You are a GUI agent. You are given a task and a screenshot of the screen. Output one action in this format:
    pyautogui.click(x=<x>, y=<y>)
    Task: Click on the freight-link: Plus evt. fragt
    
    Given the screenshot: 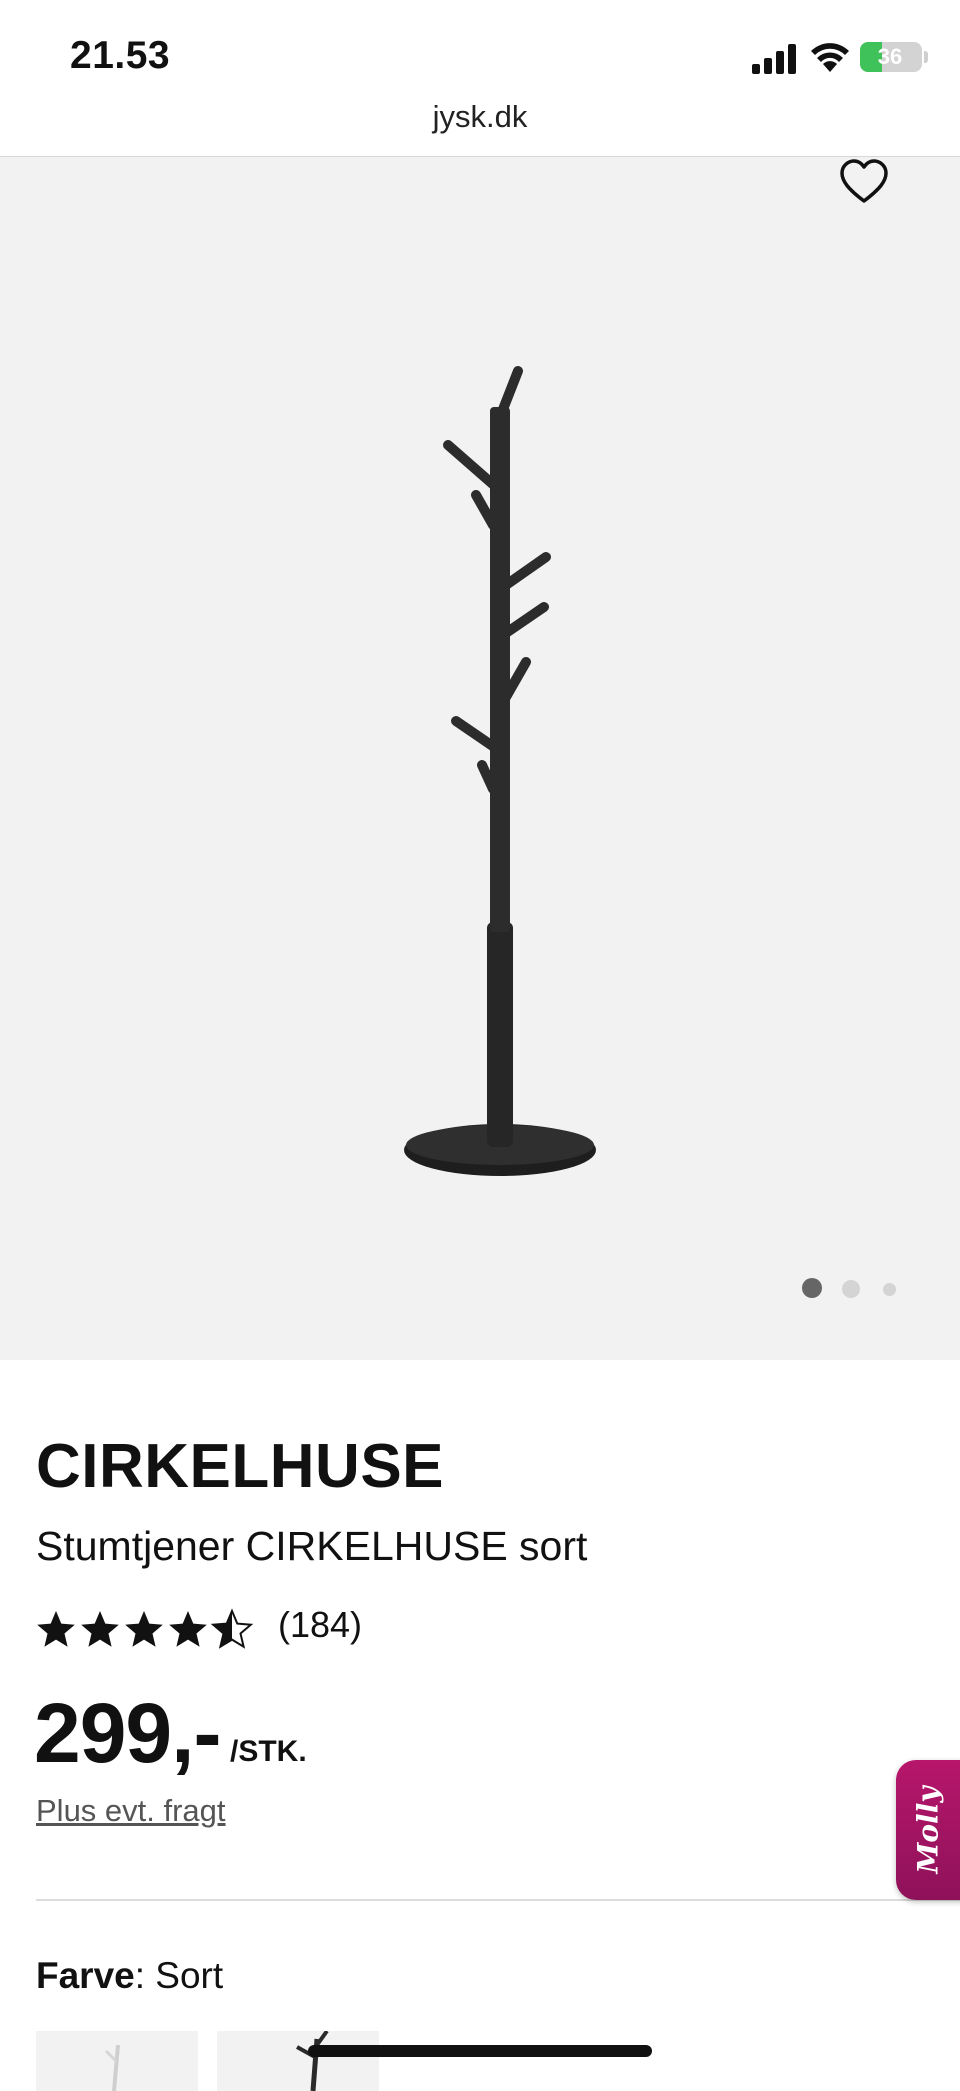 What is the action you would take?
    pyautogui.click(x=131, y=1811)
    